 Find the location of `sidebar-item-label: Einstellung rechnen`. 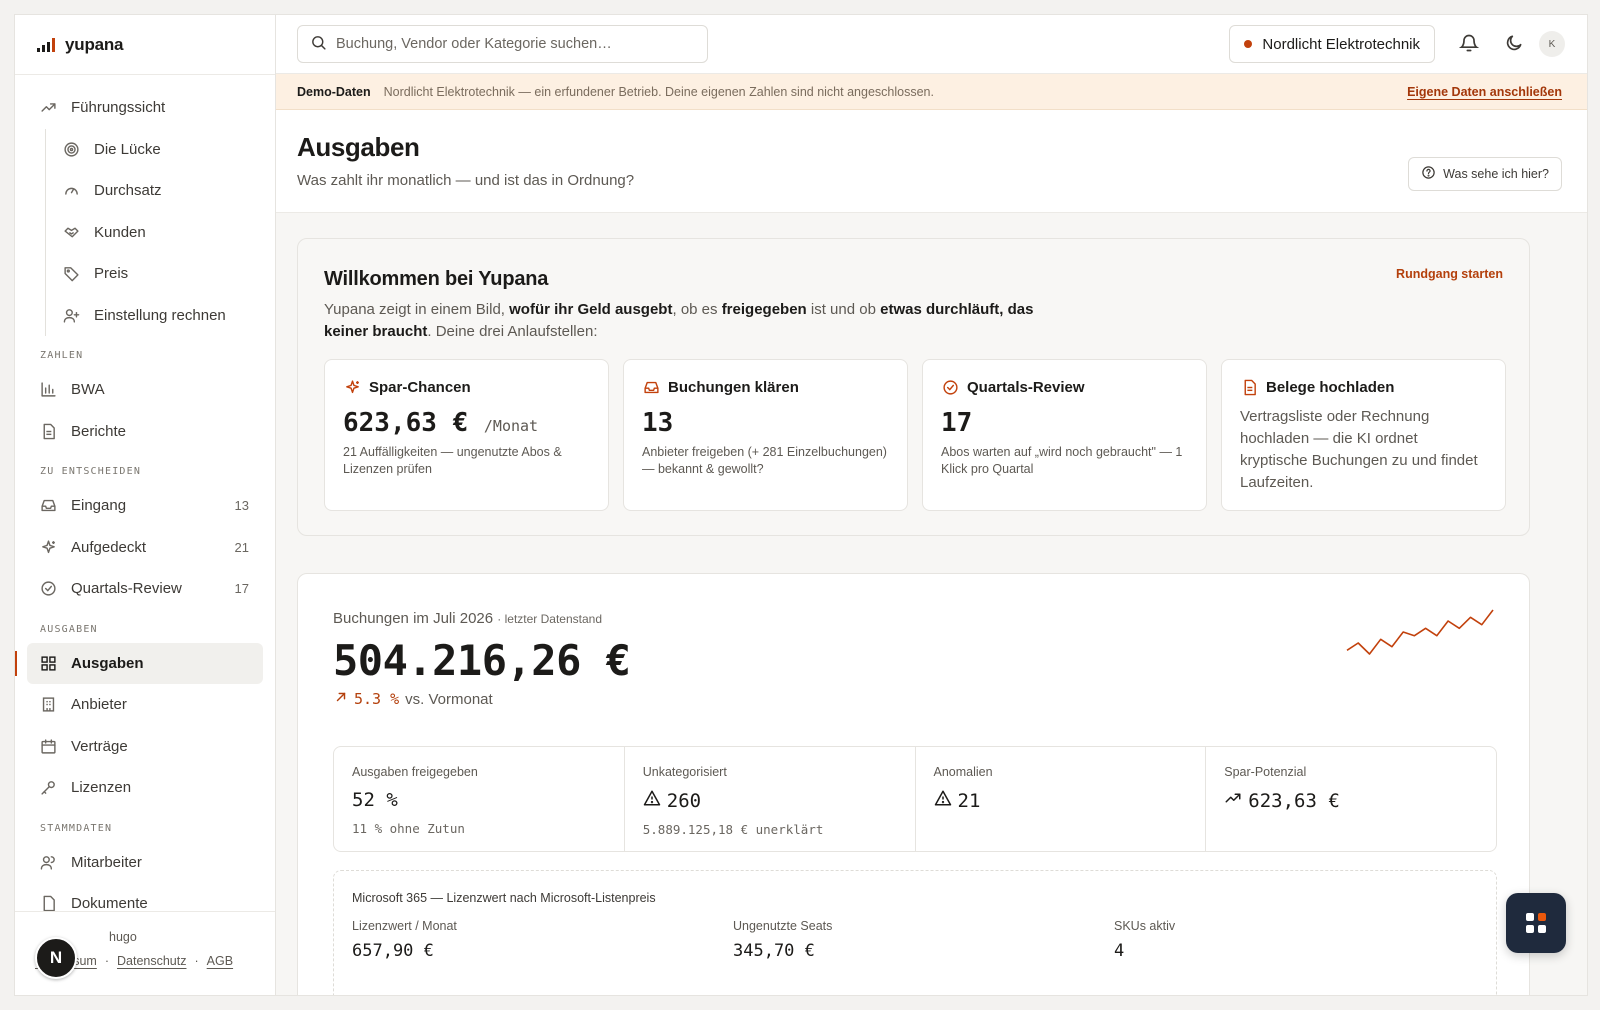

sidebar-item-label: Einstellung rechnen is located at coordinates (160, 315).